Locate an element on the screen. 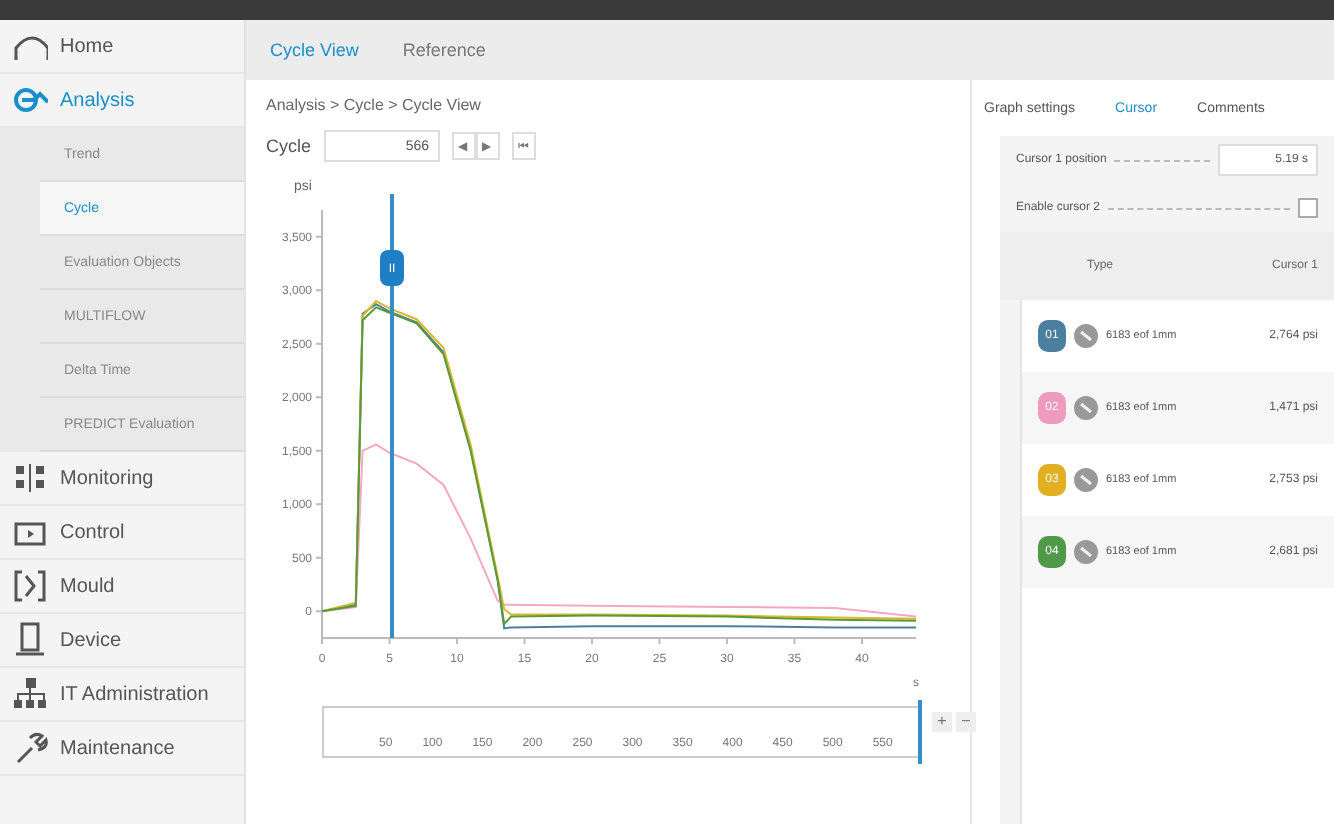 This screenshot has width=1334, height=824. zoom-out-button: − is located at coordinates (966, 722).